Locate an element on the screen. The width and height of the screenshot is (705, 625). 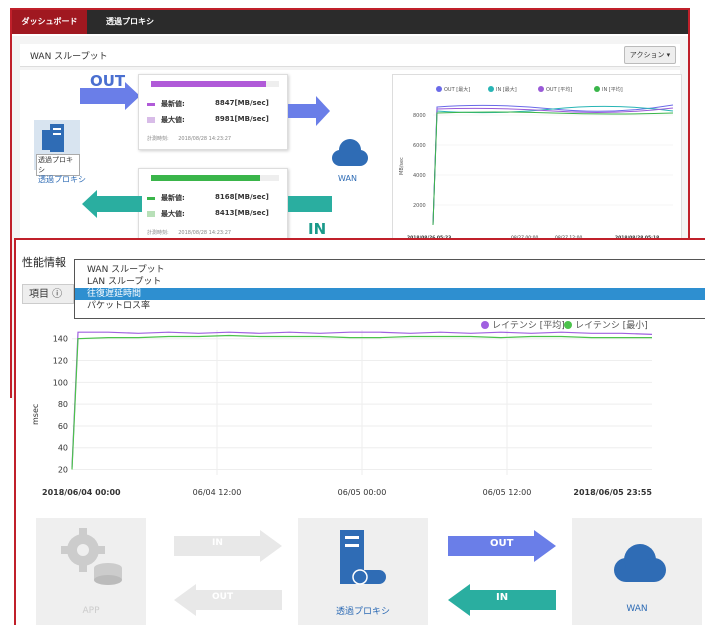
wan-header: WAN スループット アクション ▾ is located at coordinates (350, 55).